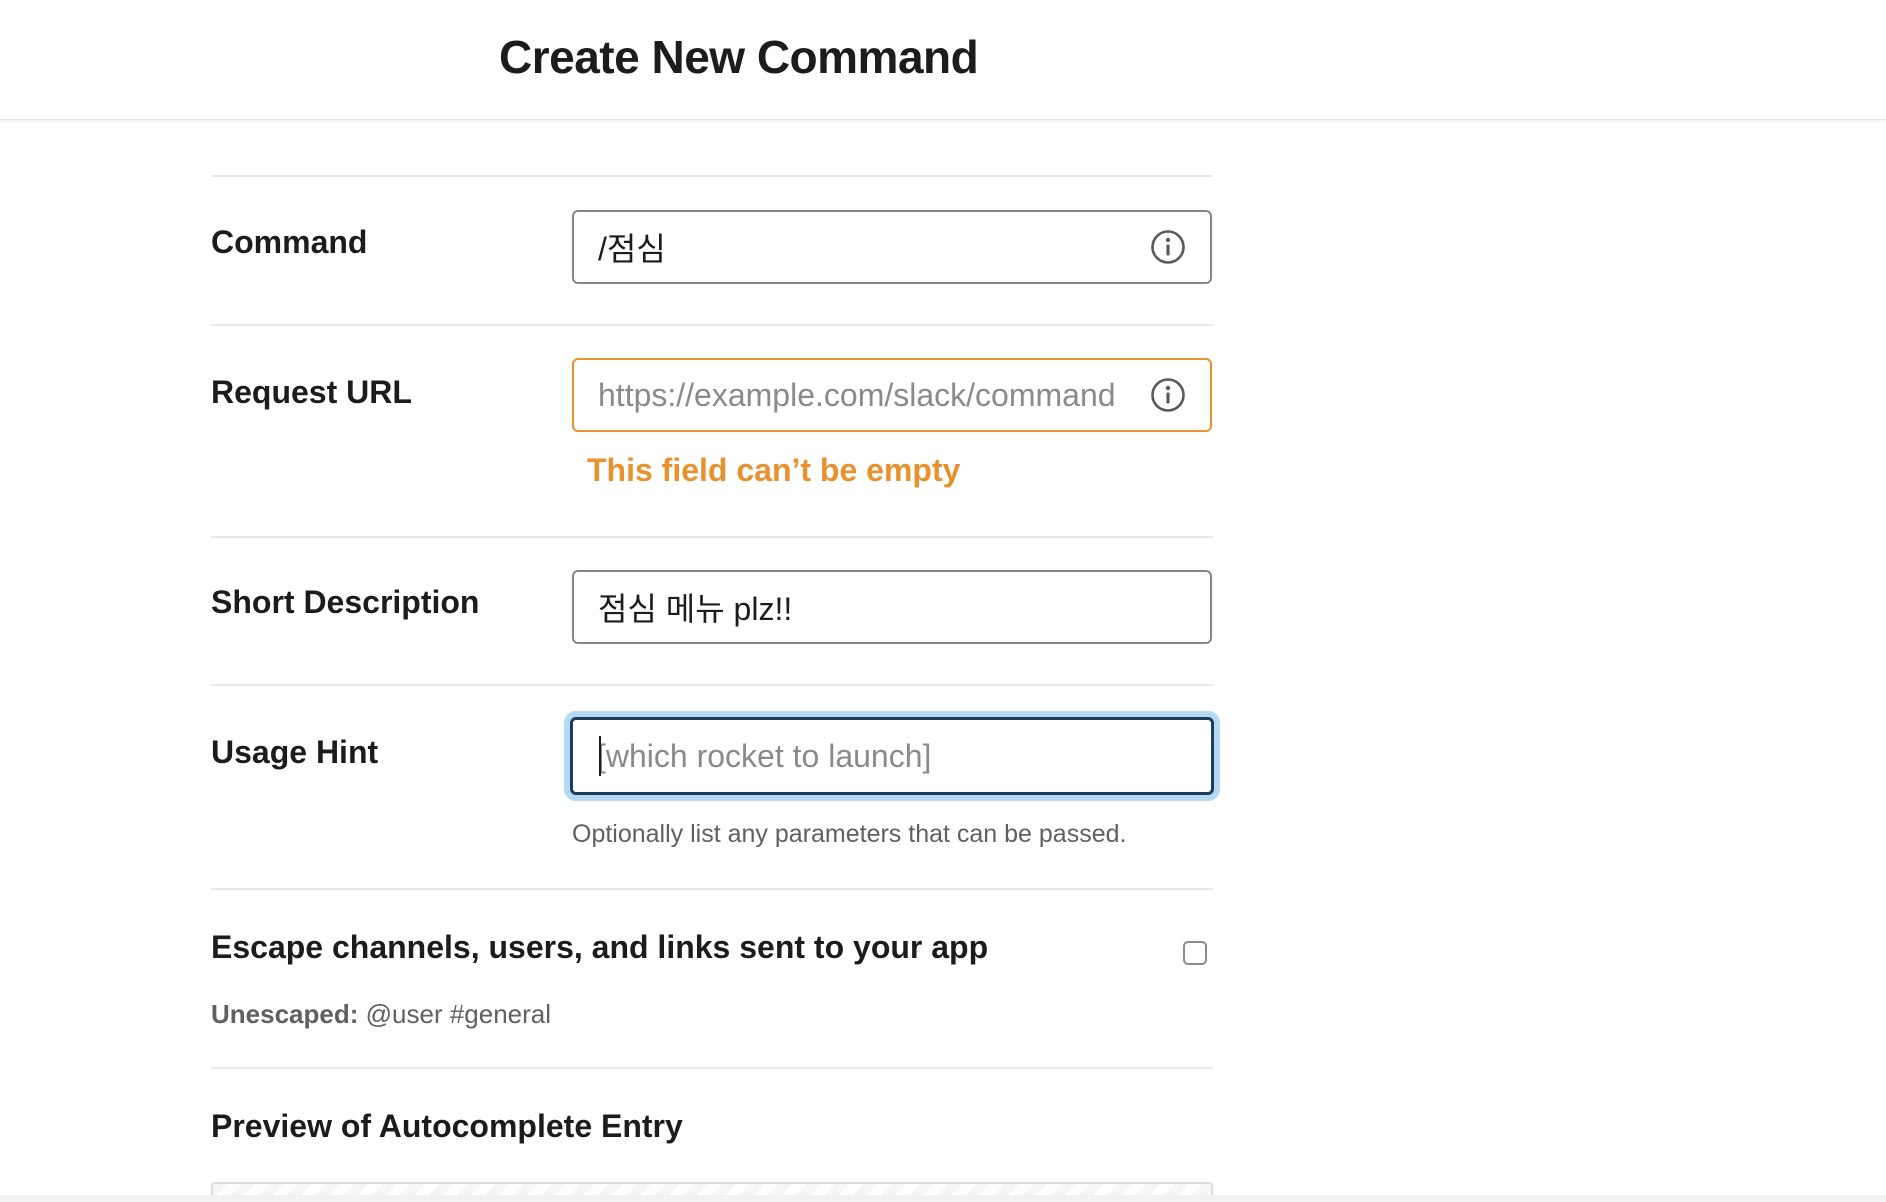 This screenshot has width=1886, height=1202. I want to click on request-url-input-box, so click(892, 395).